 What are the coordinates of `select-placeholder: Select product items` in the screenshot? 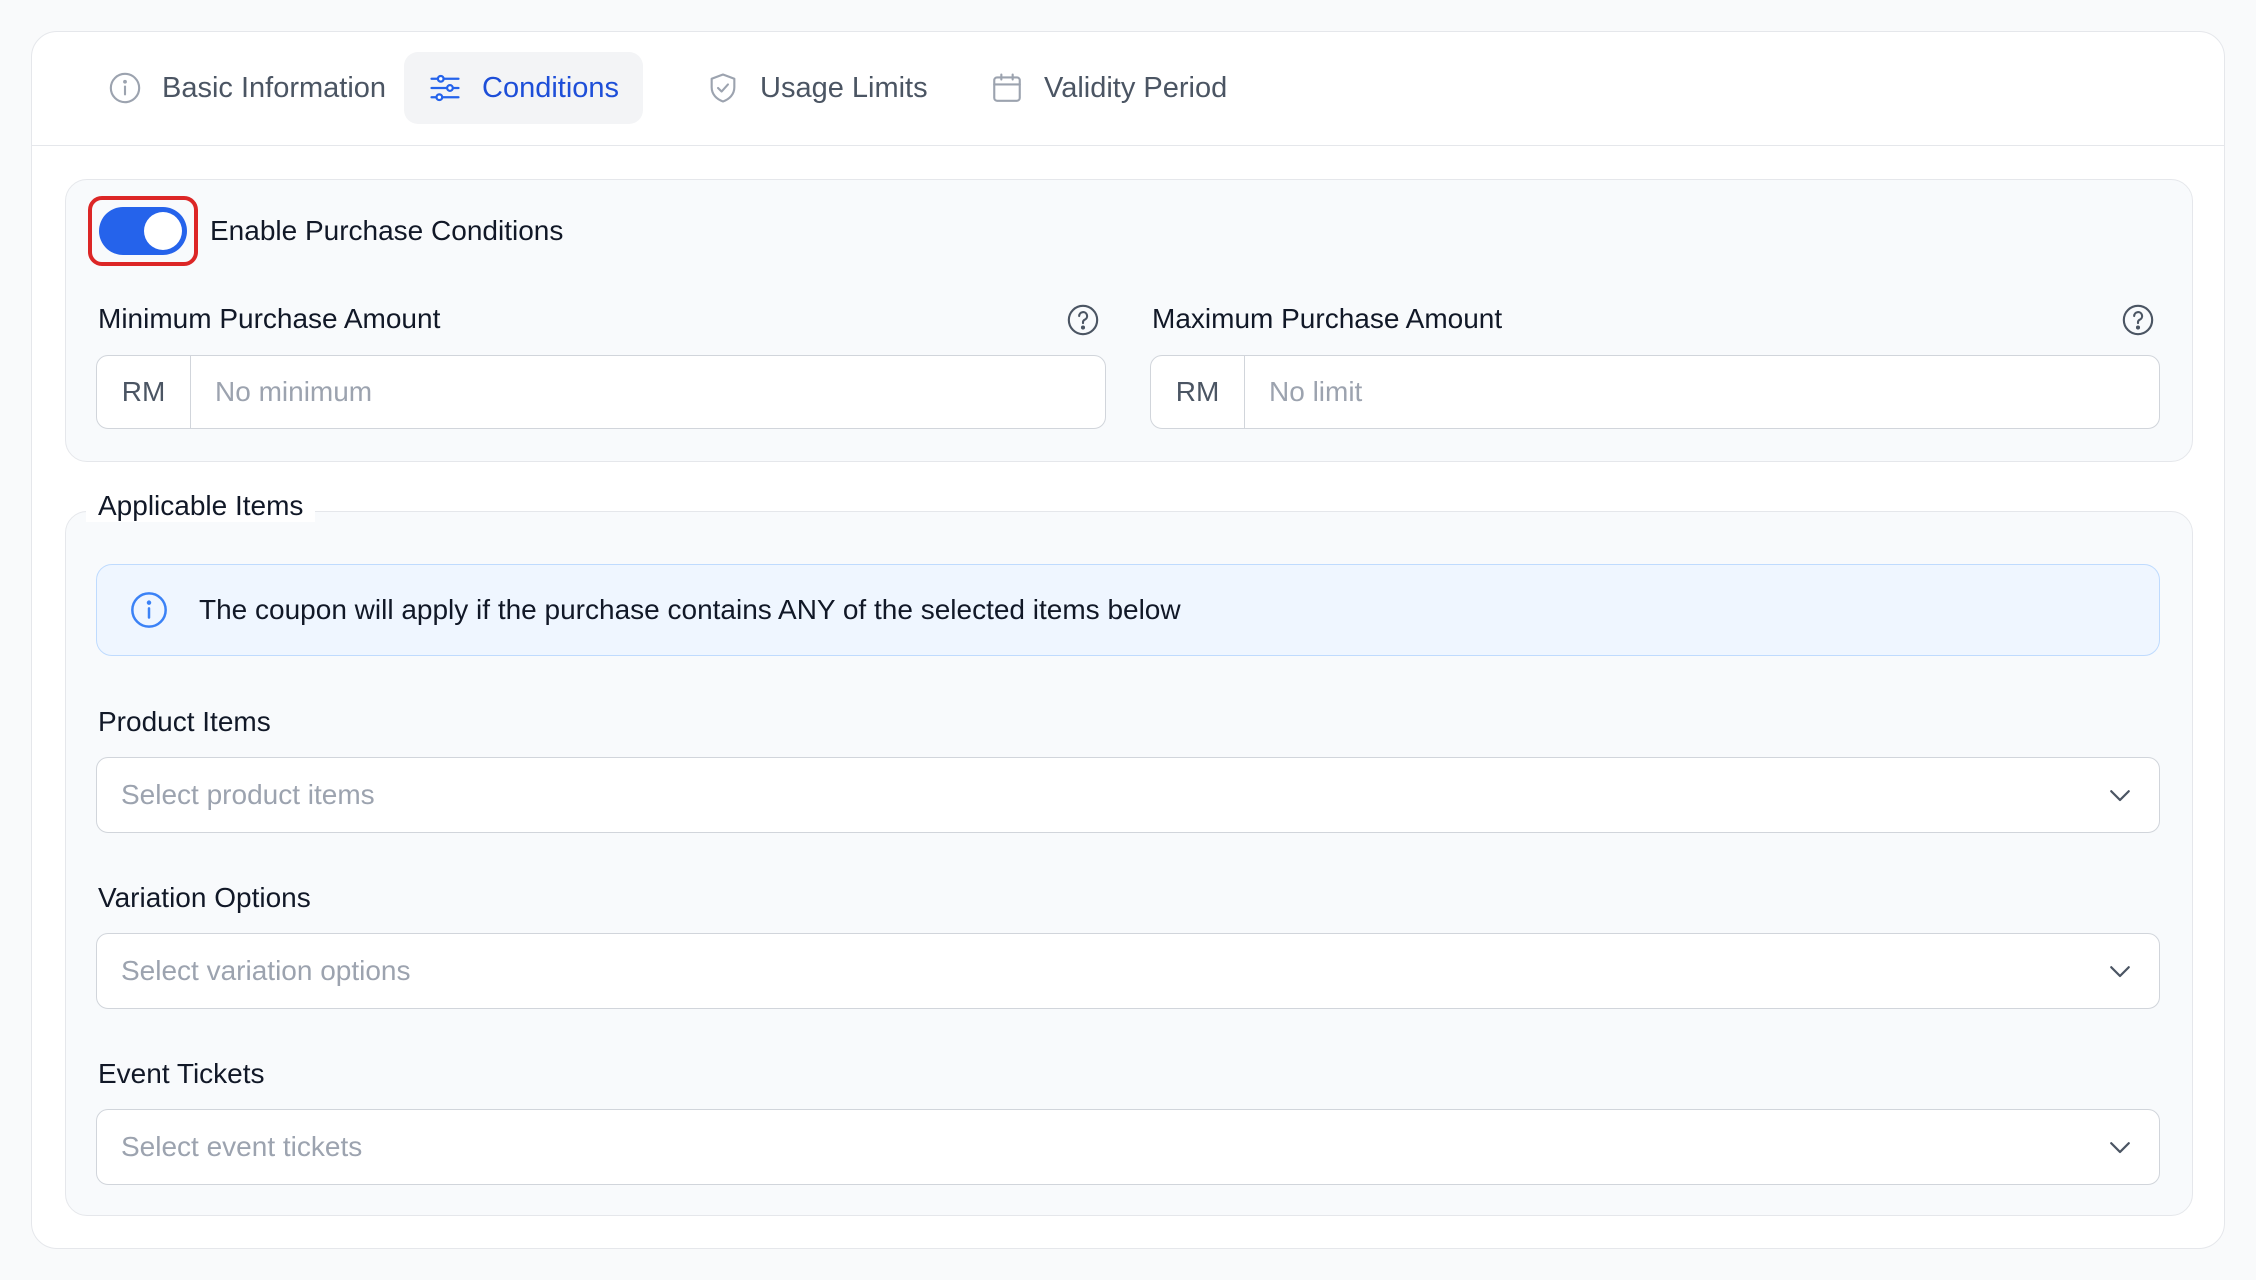 It's located at (248, 794).